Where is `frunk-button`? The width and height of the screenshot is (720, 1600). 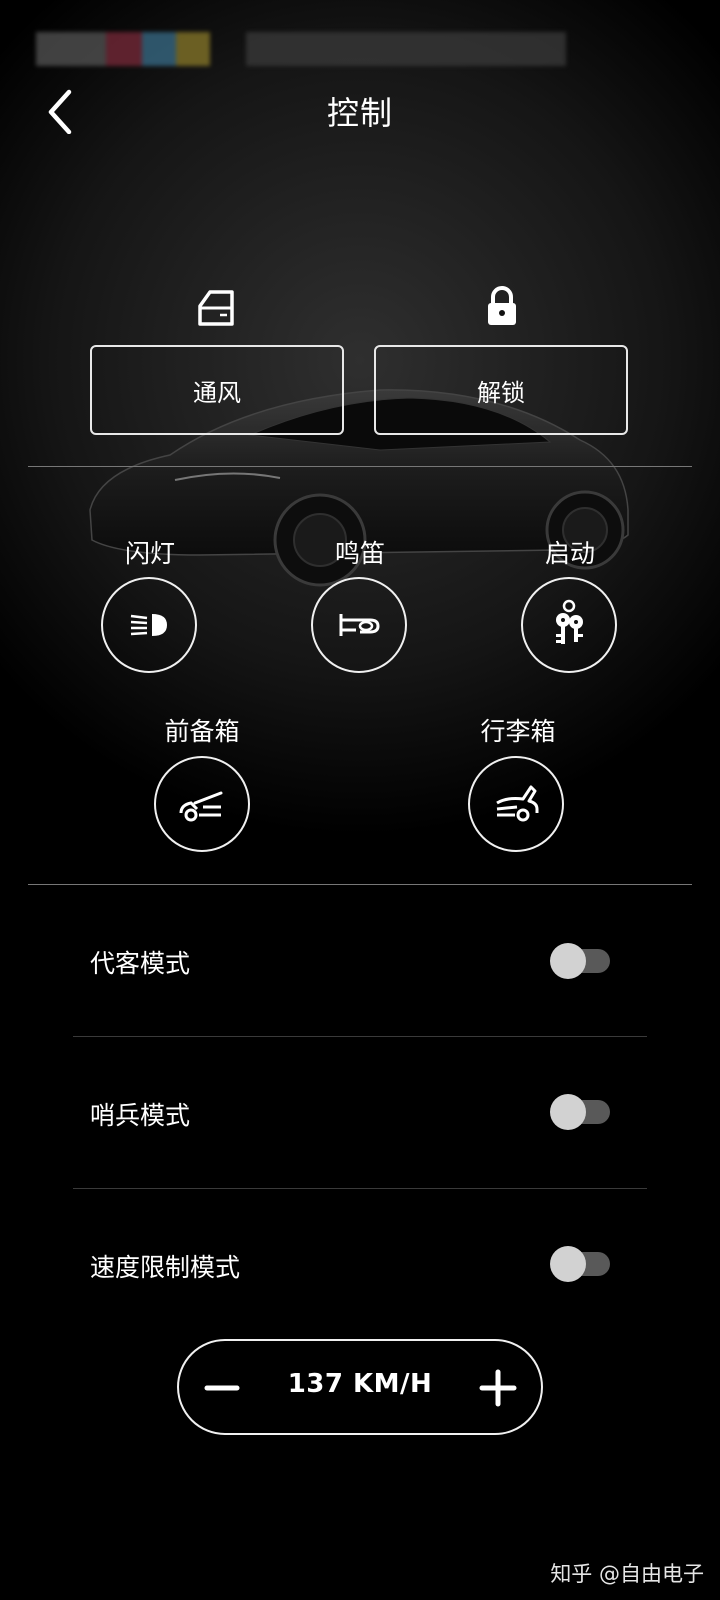 frunk-button is located at coordinates (202, 804).